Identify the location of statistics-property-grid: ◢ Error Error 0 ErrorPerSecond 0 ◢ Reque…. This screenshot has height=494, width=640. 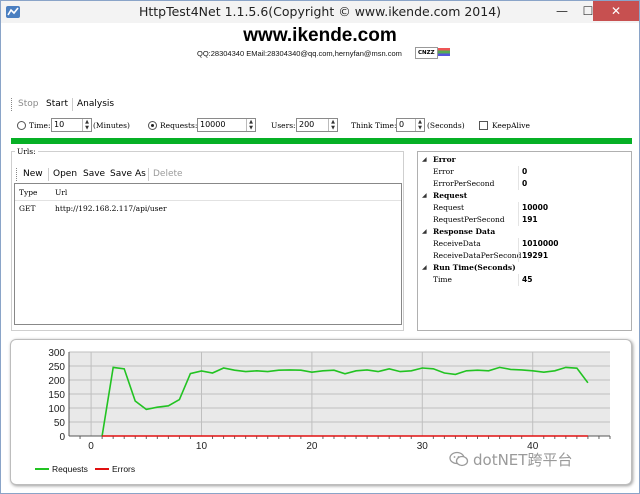
(524, 241).